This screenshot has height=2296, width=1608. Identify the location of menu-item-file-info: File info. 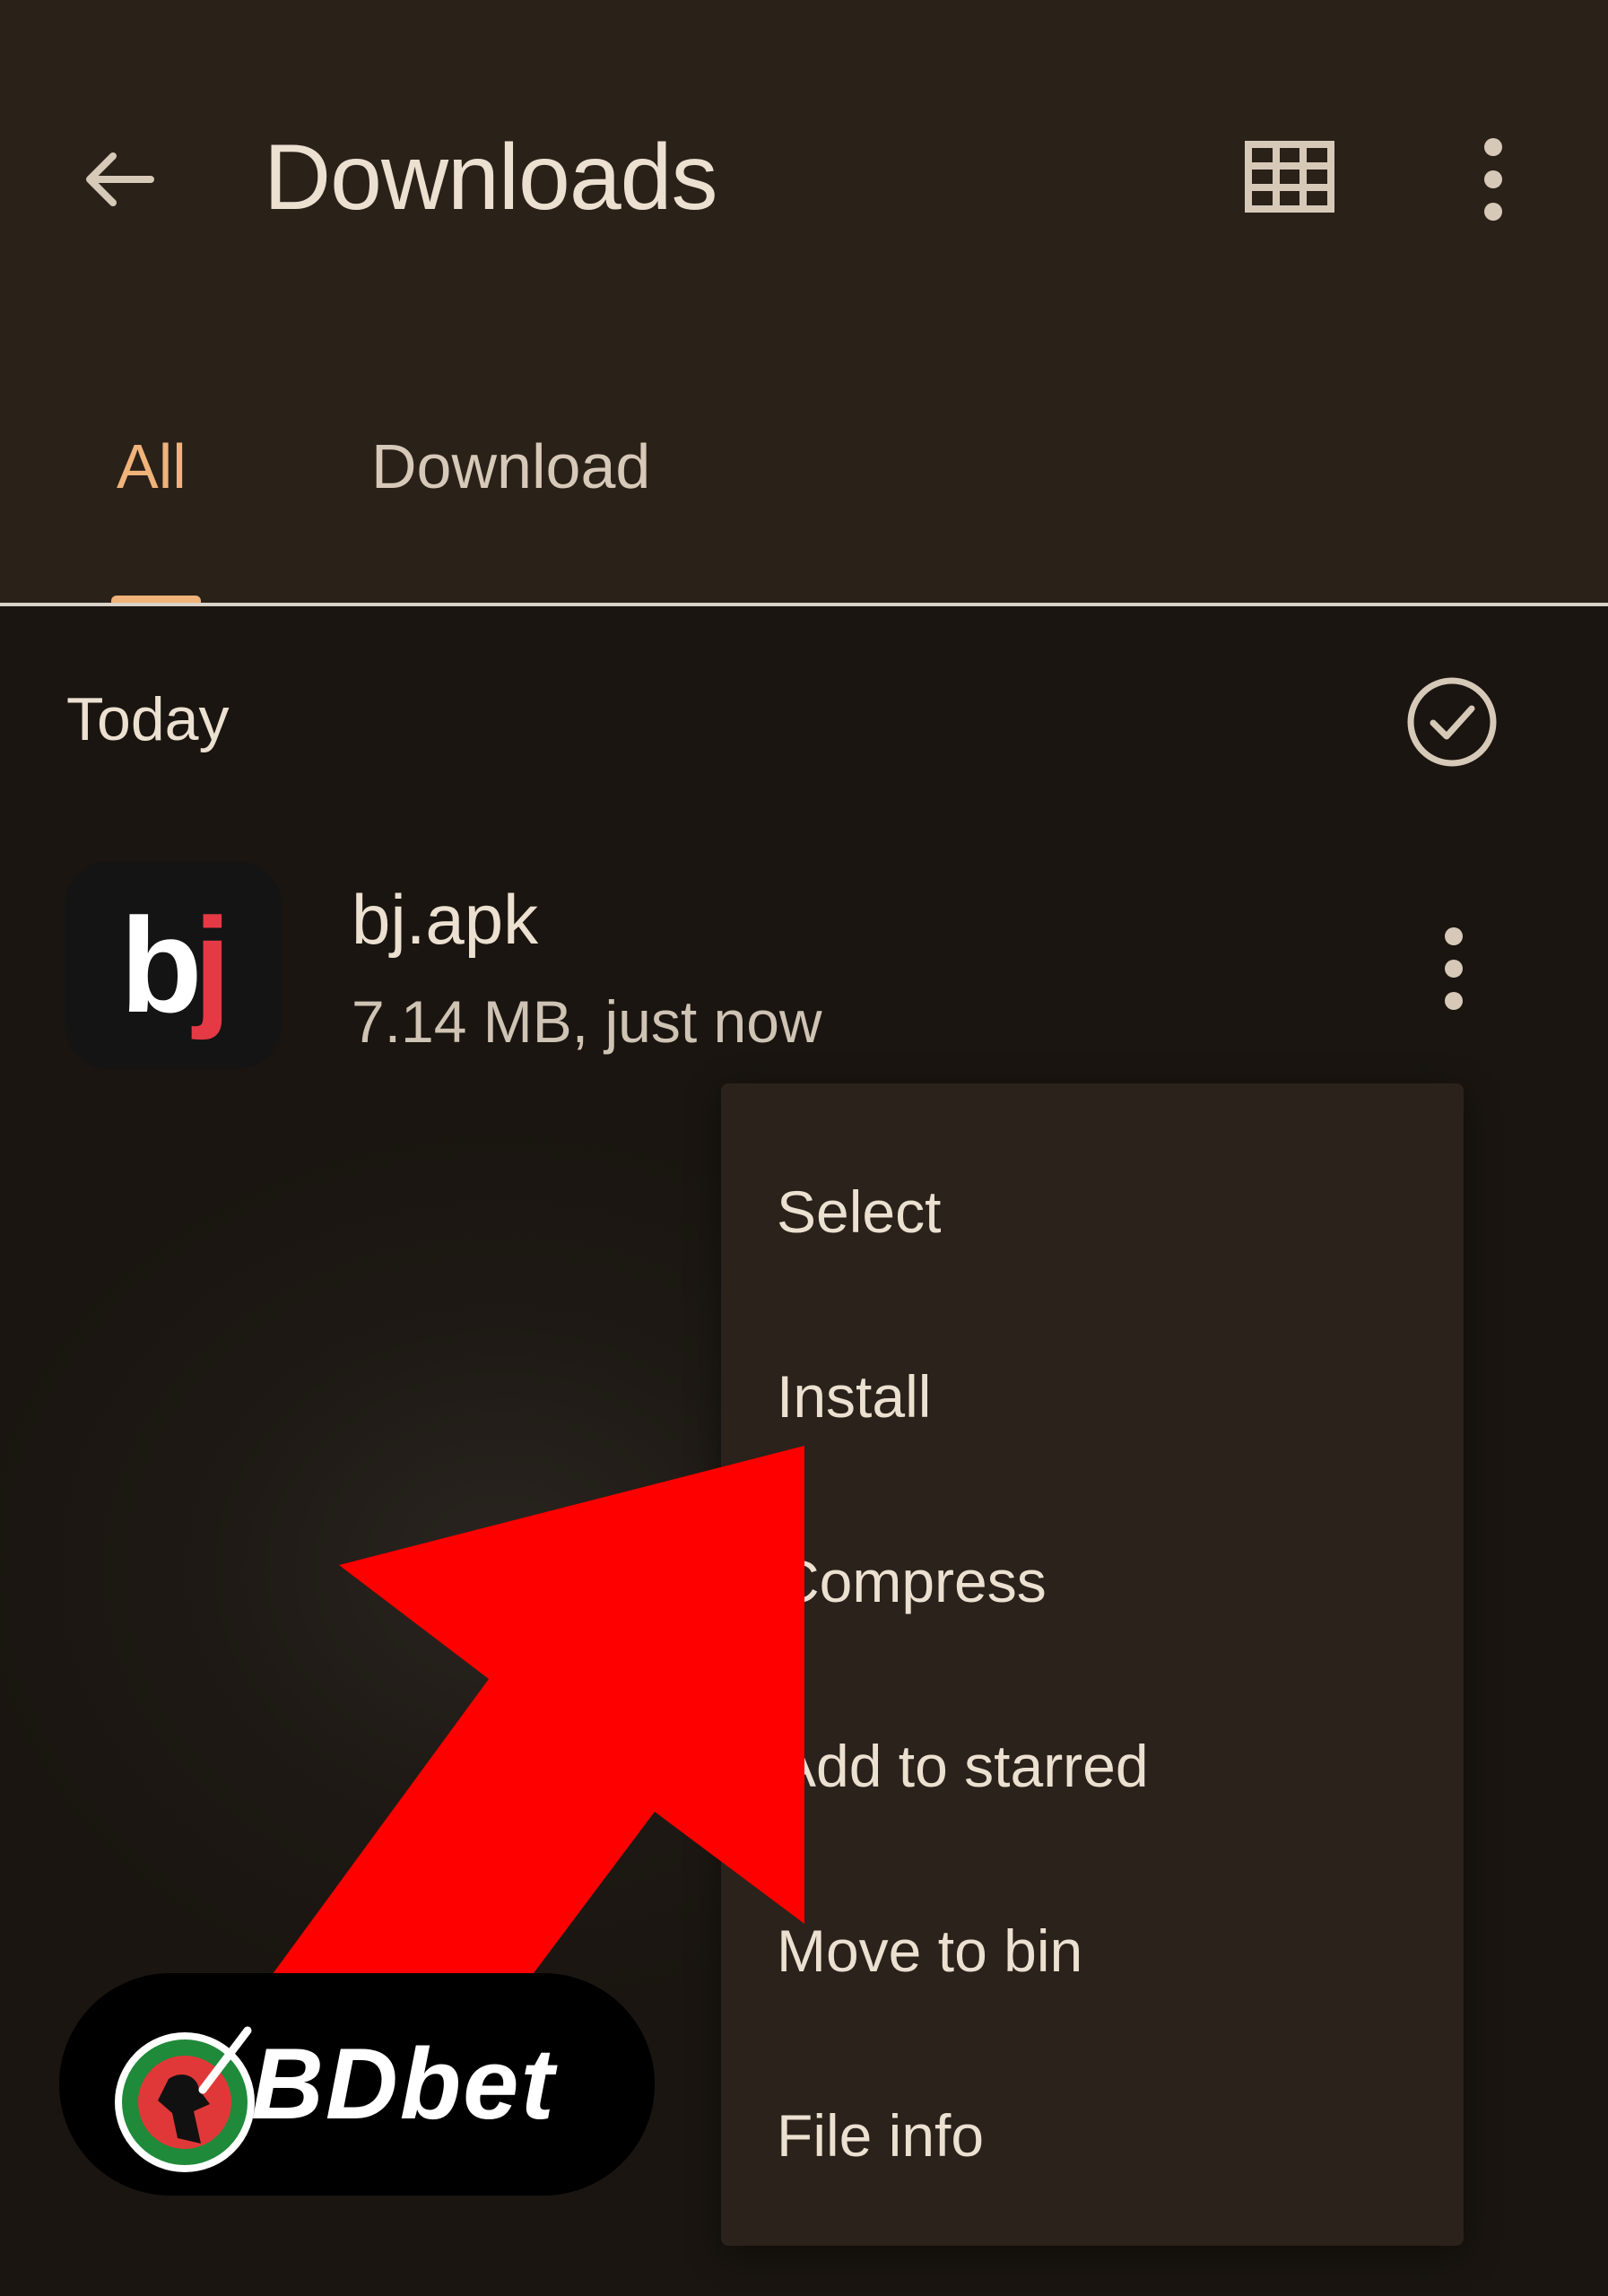
(1092, 2135).